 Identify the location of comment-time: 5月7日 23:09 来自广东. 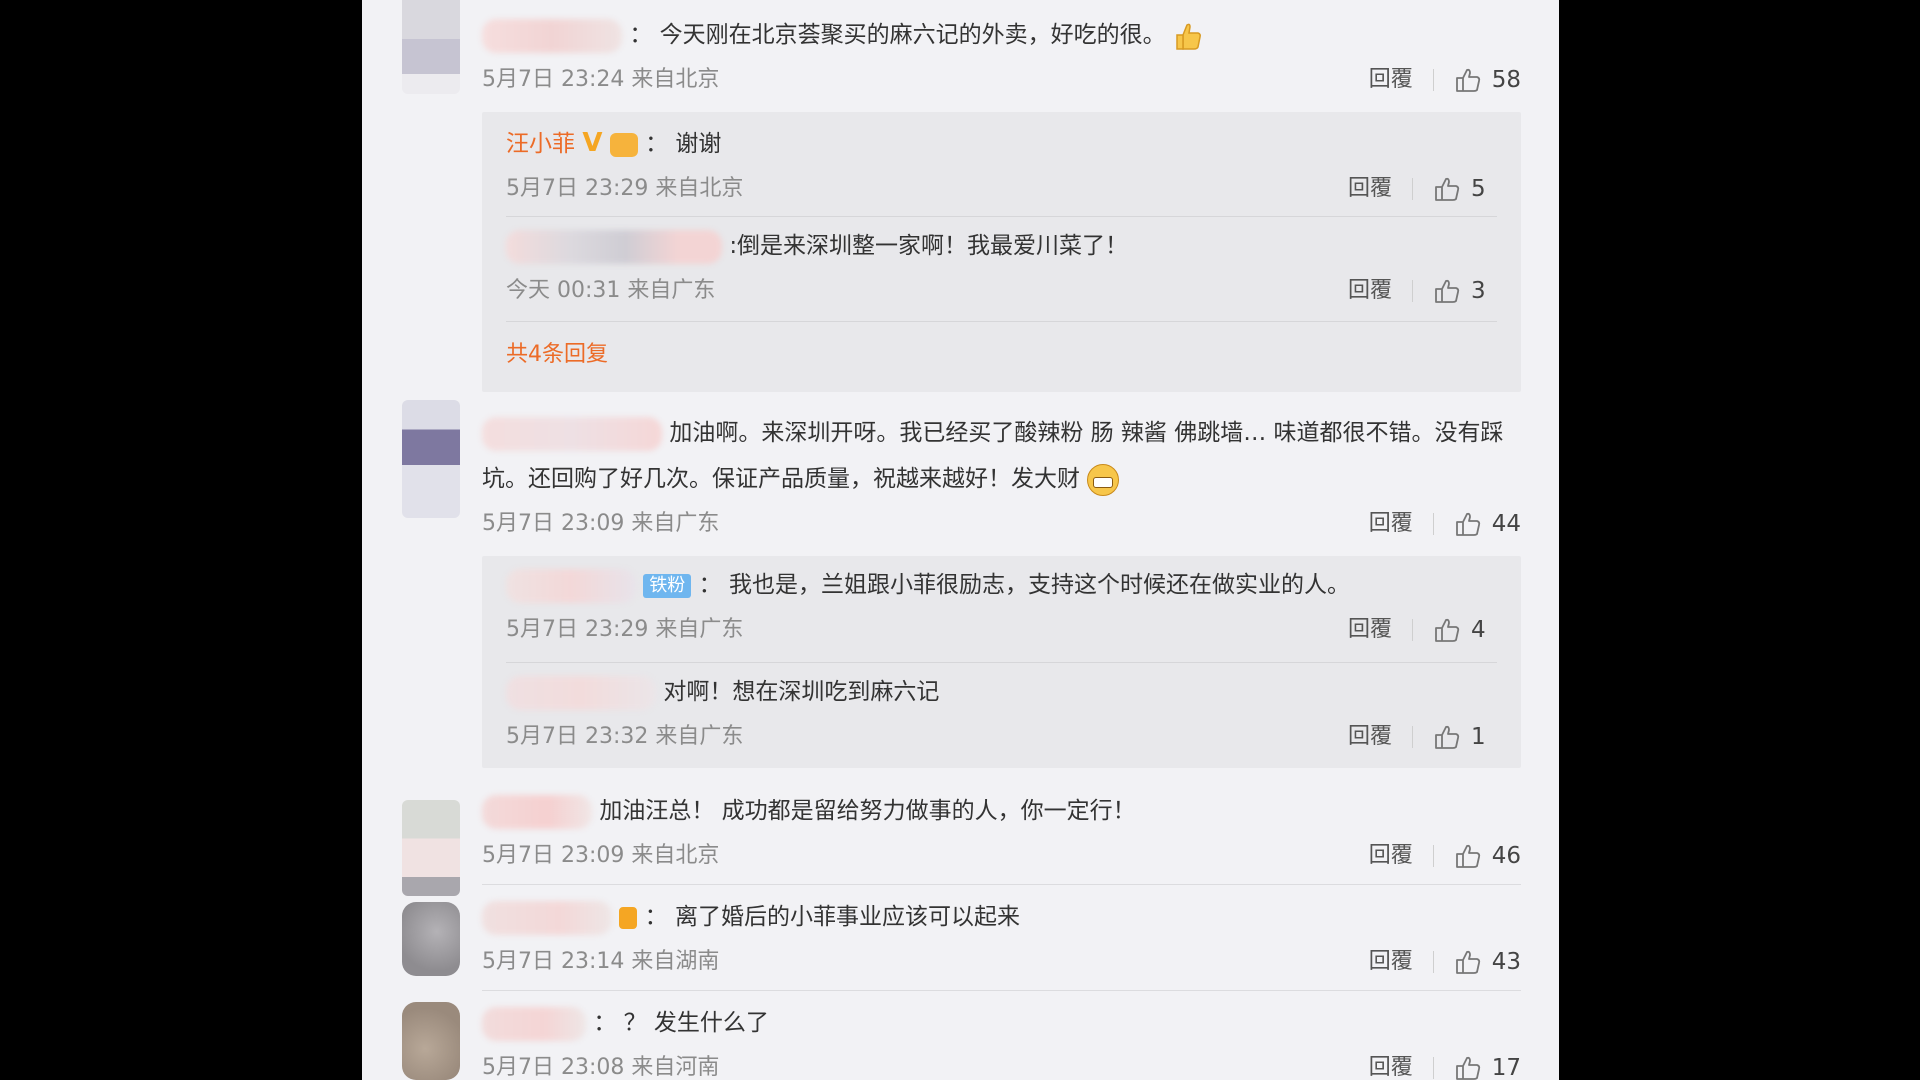
(601, 523).